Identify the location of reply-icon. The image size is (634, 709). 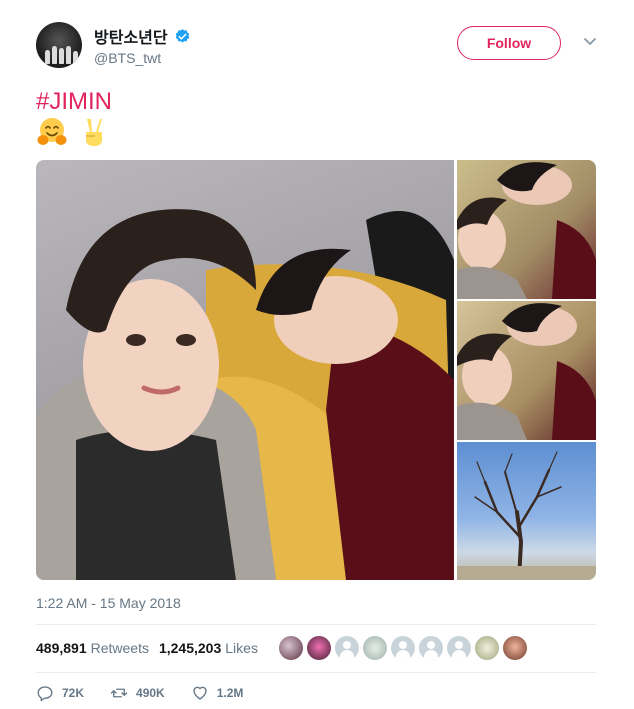
(45, 694).